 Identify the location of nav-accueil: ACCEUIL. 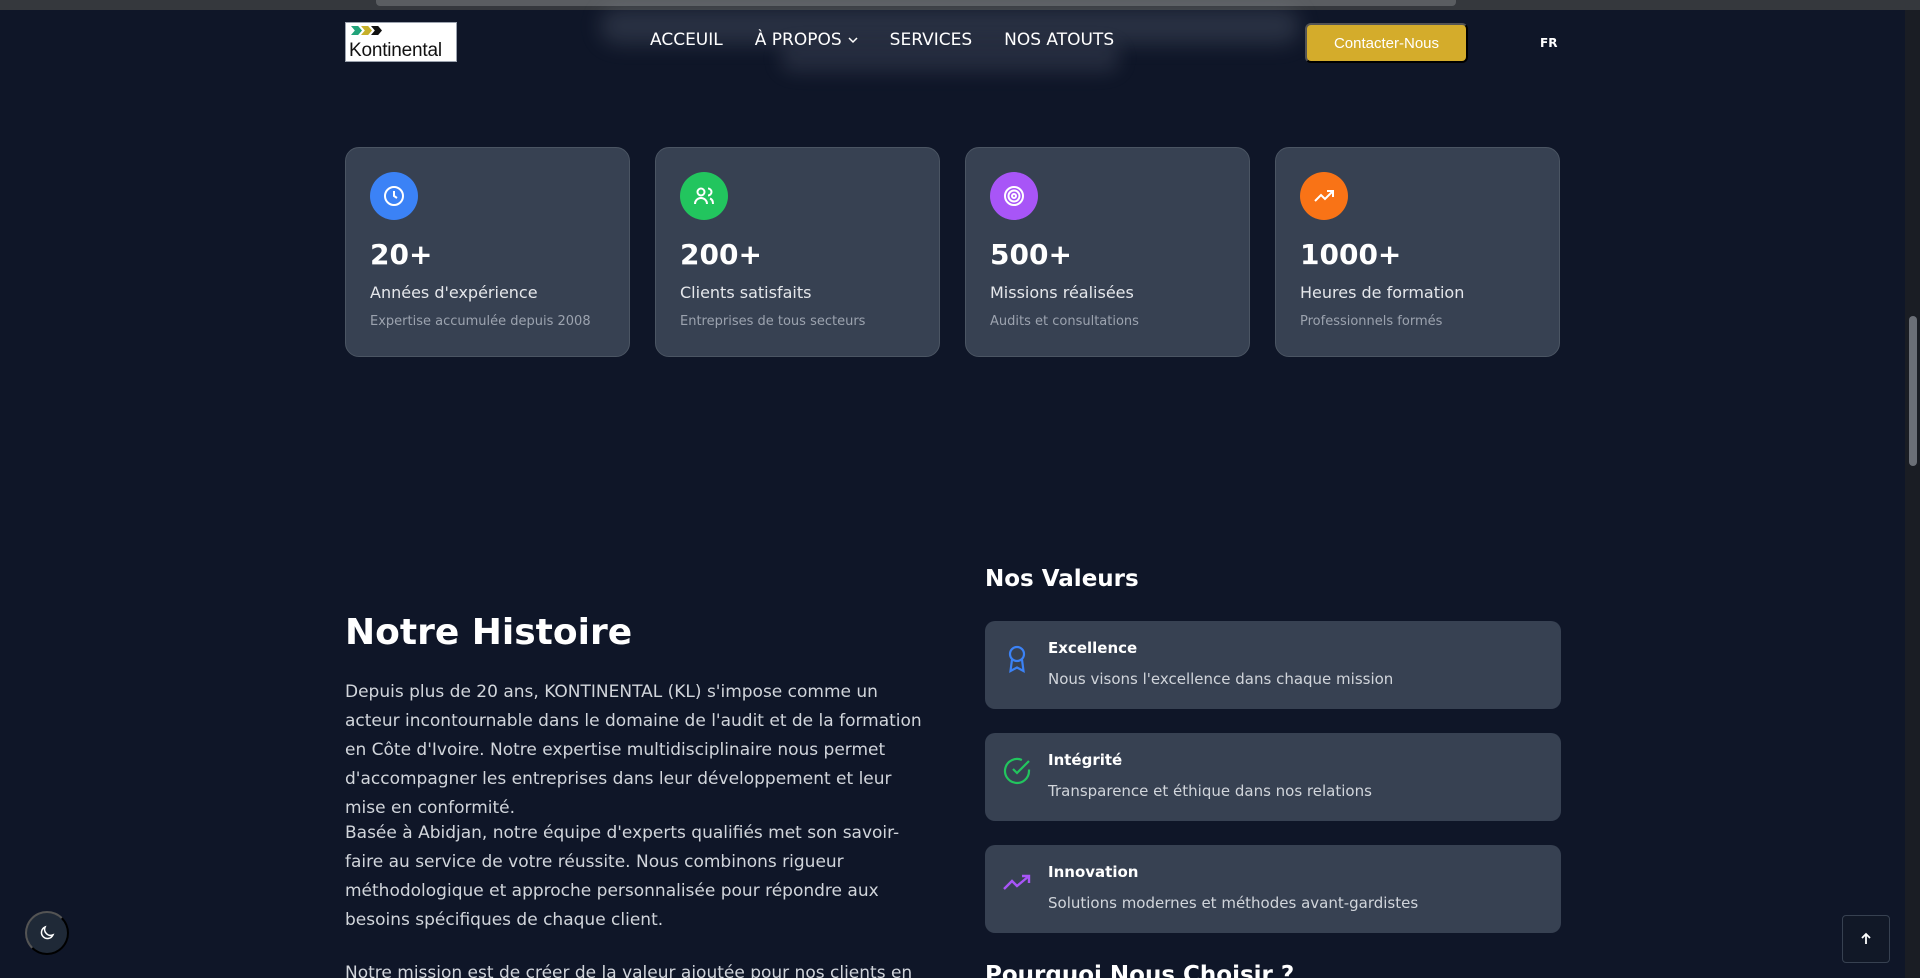
(686, 40).